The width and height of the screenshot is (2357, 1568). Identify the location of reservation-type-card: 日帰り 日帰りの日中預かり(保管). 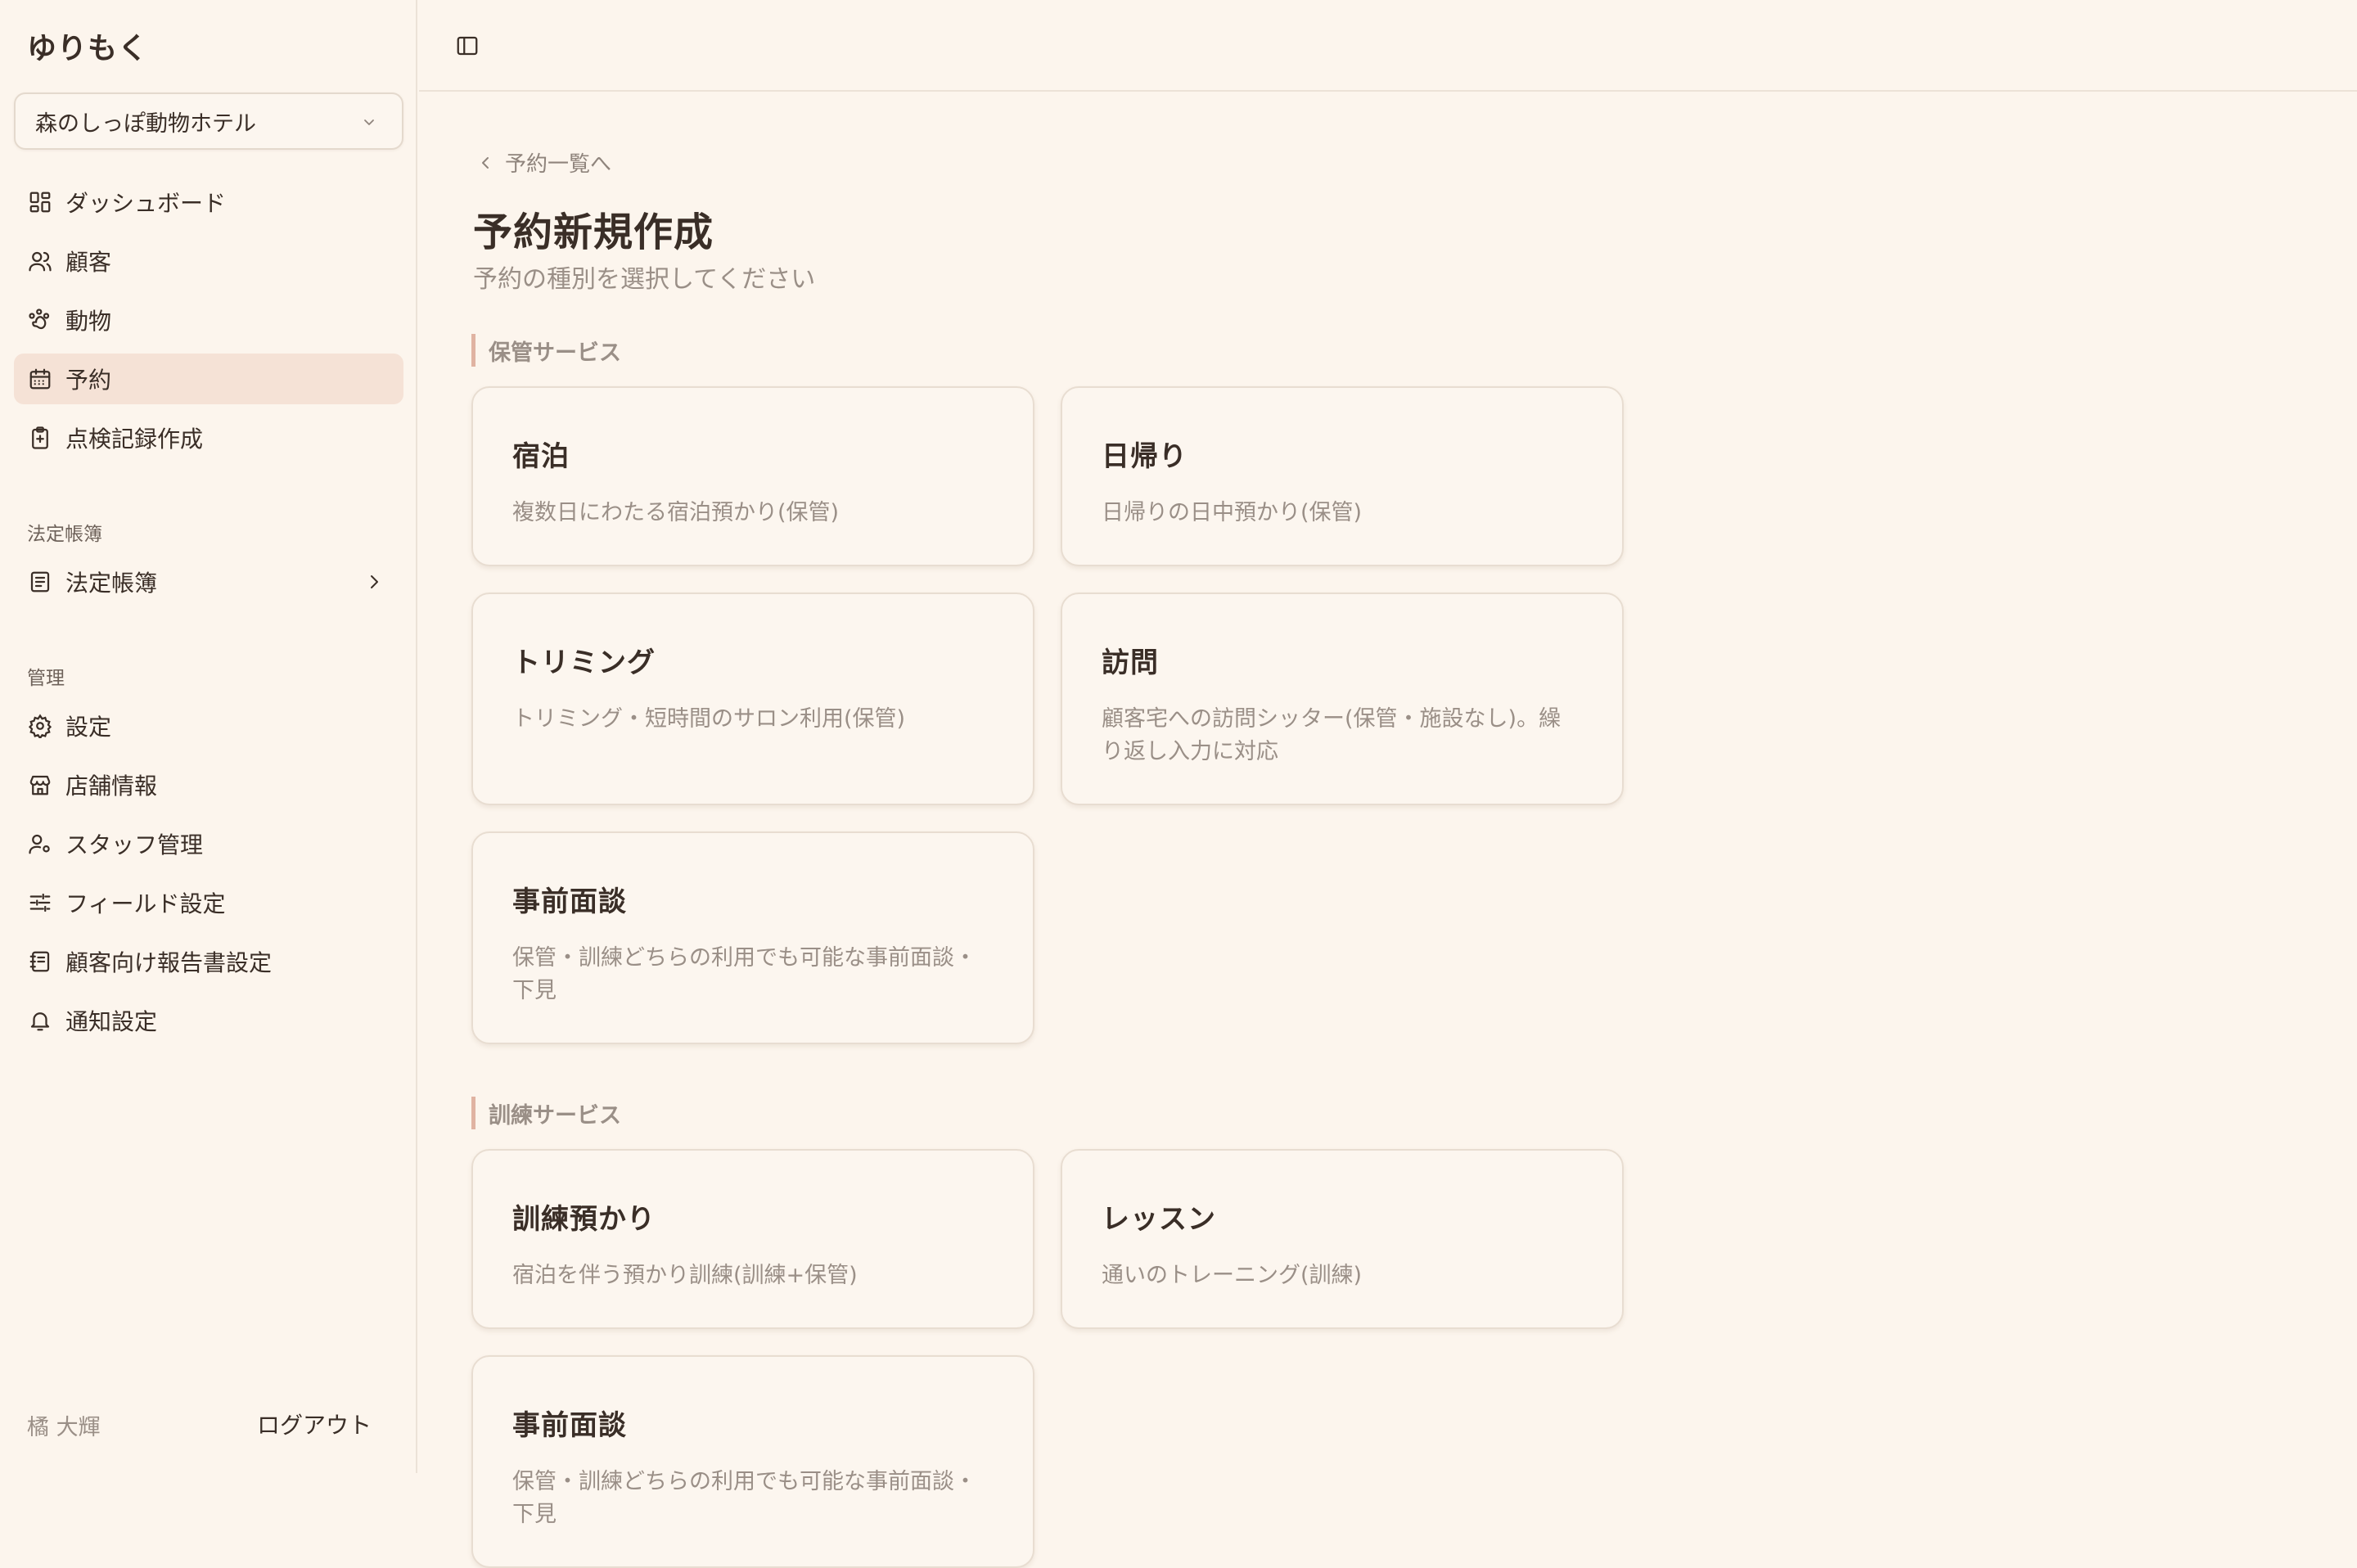
(1342, 476).